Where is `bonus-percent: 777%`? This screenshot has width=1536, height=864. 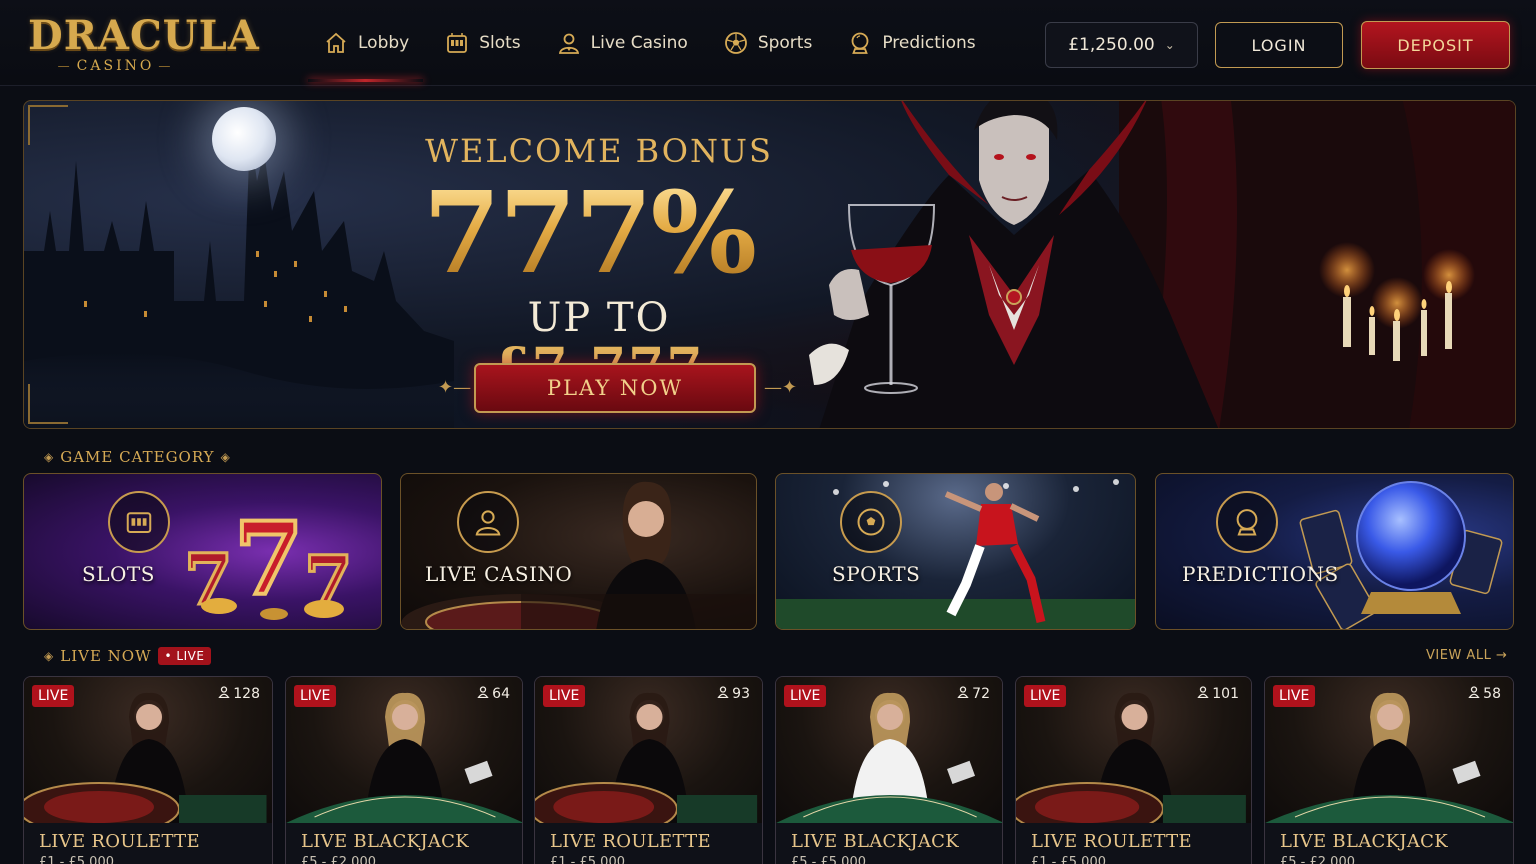
bonus-percent: 777% is located at coordinates (589, 234).